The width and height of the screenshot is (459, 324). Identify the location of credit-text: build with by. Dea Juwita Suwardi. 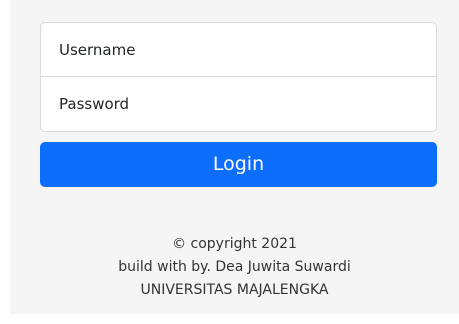
(234, 267).